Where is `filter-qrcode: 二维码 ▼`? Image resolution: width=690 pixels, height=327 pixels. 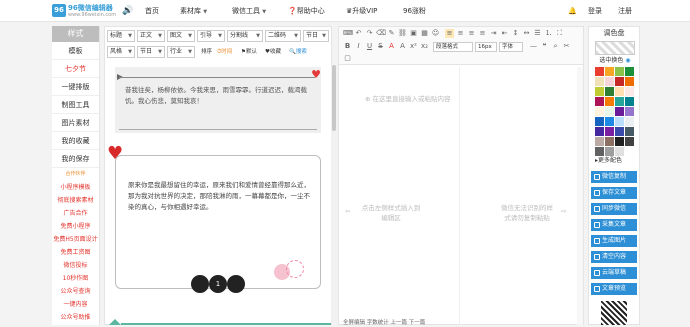 filter-qrcode: 二维码 ▼ is located at coordinates (283, 36).